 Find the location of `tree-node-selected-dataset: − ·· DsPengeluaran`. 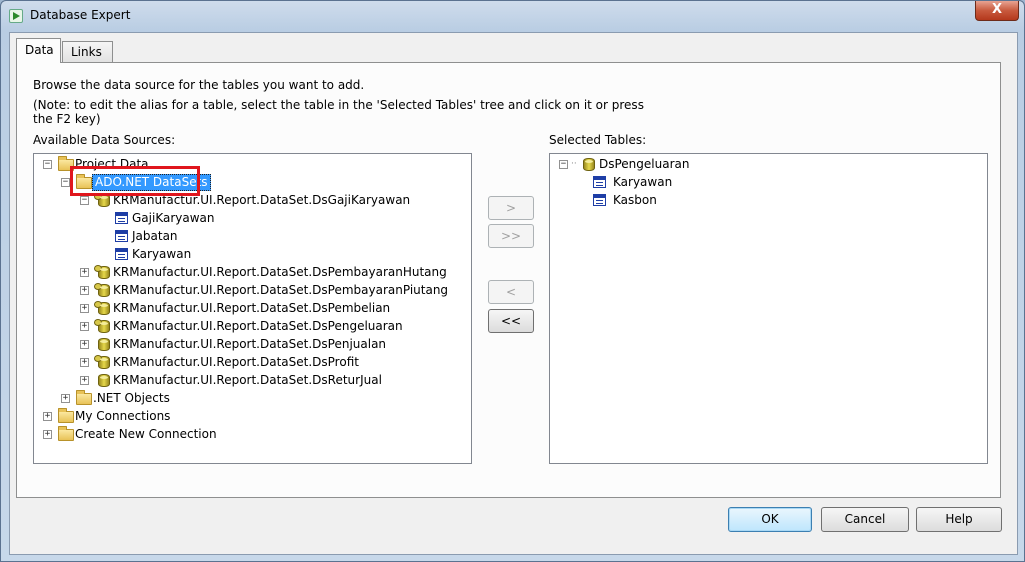

tree-node-selected-dataset: − ·· DsPengeluaran is located at coordinates (765, 164).